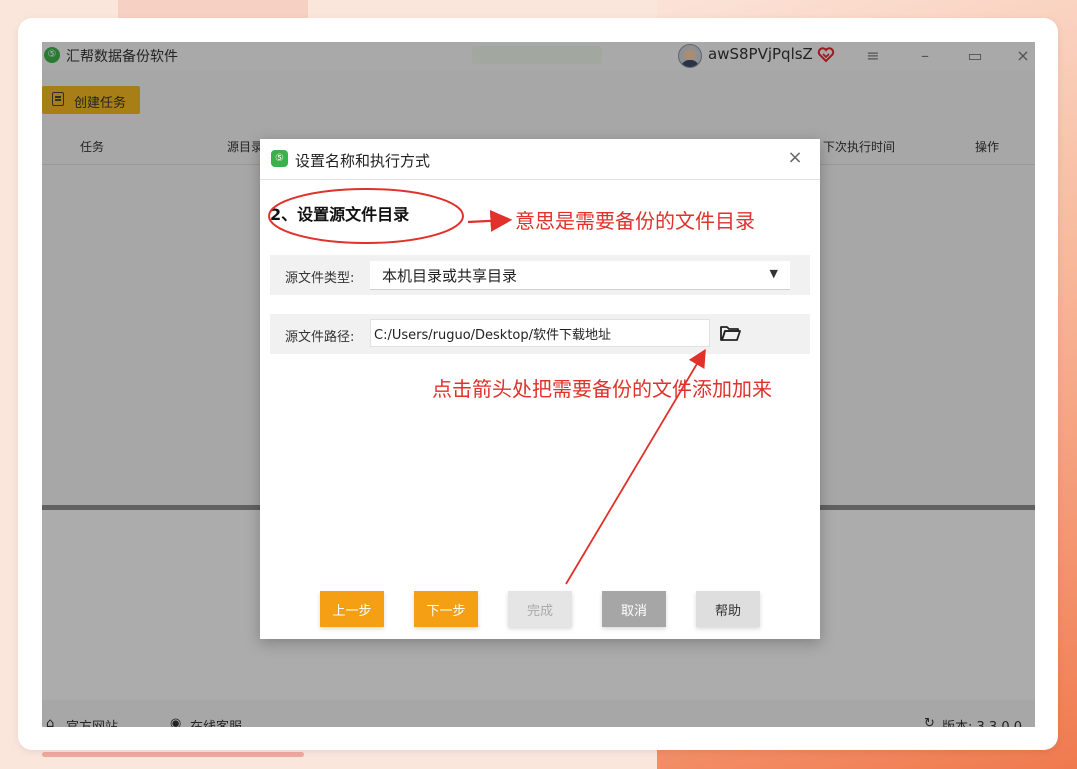 This screenshot has width=1077, height=769. Describe the element at coordinates (450, 276) in the screenshot. I see `source-type-value: 本机目录或共享目录` at that location.